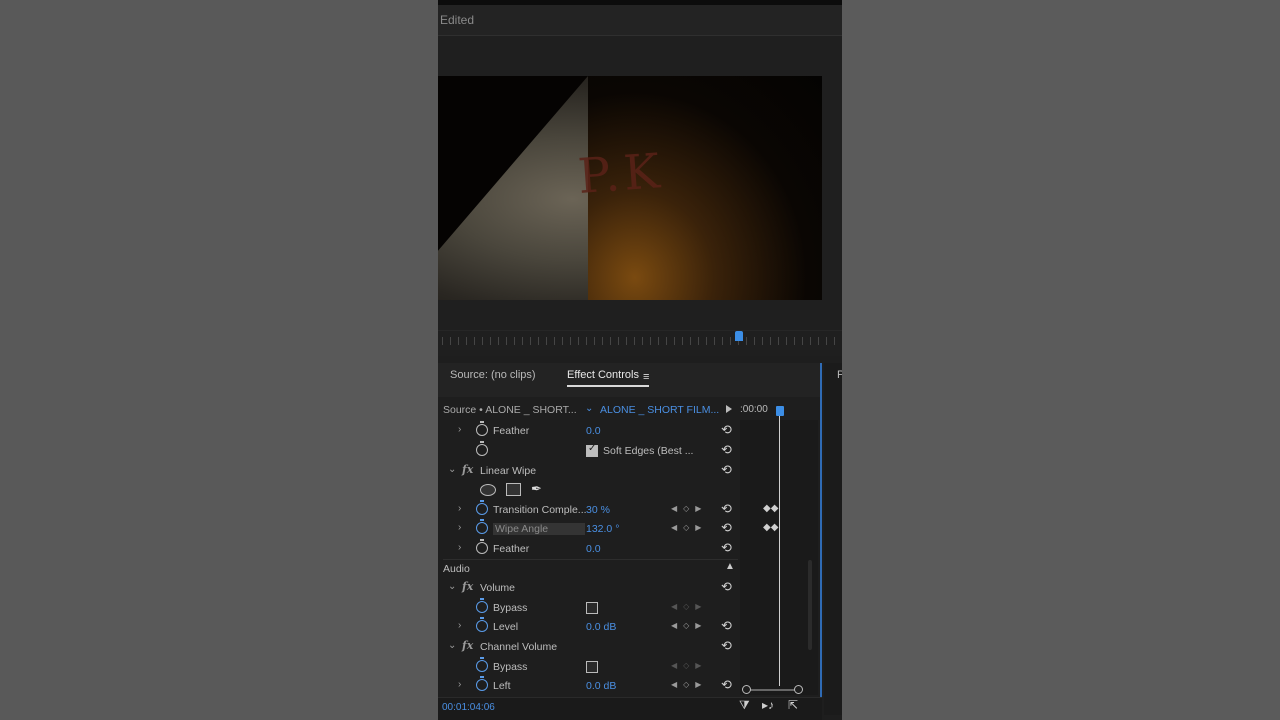 This screenshot has height=720, width=1280. What do you see at coordinates (729, 409) in the screenshot?
I see `play-only-clip-icon` at bounding box center [729, 409].